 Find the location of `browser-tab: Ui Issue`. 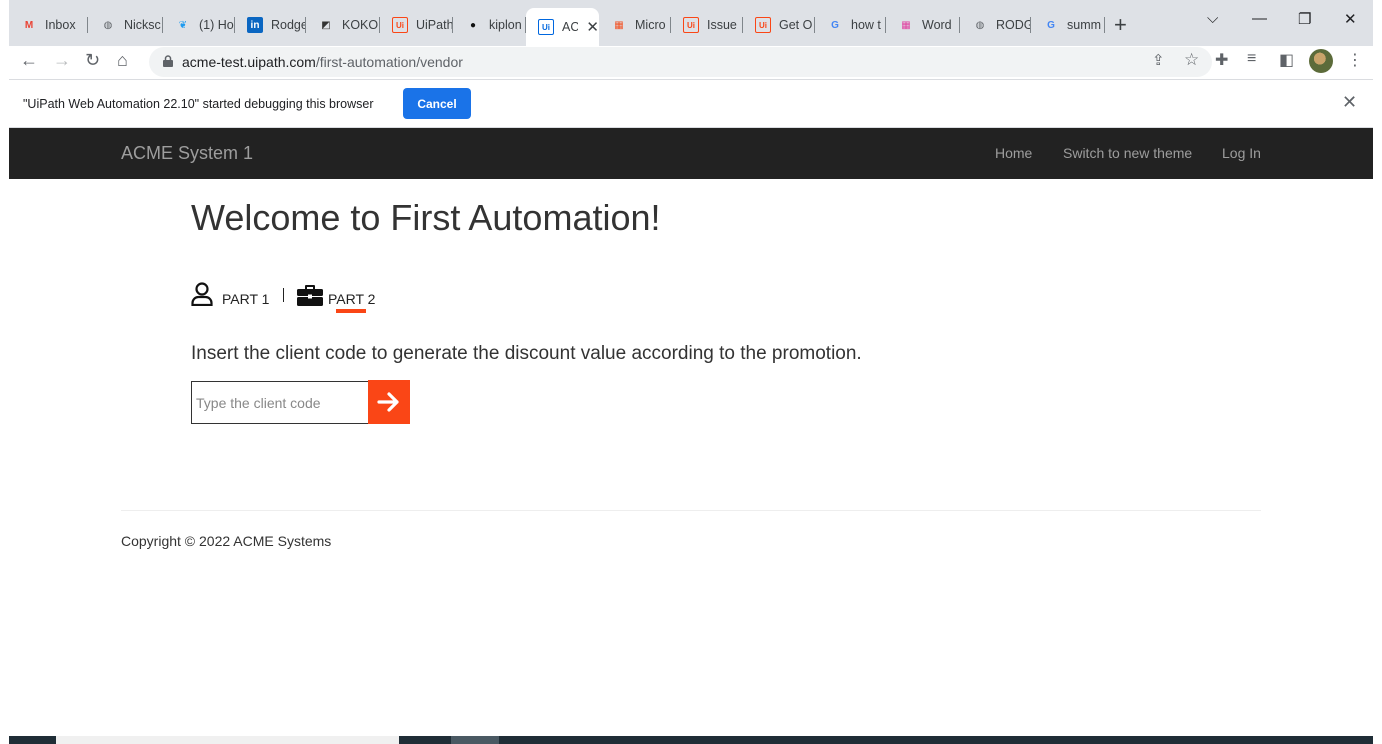

browser-tab: Ui Issue is located at coordinates (707, 25).